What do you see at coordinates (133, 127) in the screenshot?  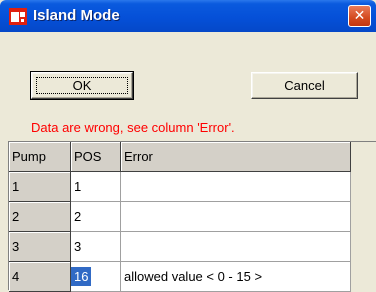 I see `error-message: Data are wrong, see column 'Error'.` at bounding box center [133, 127].